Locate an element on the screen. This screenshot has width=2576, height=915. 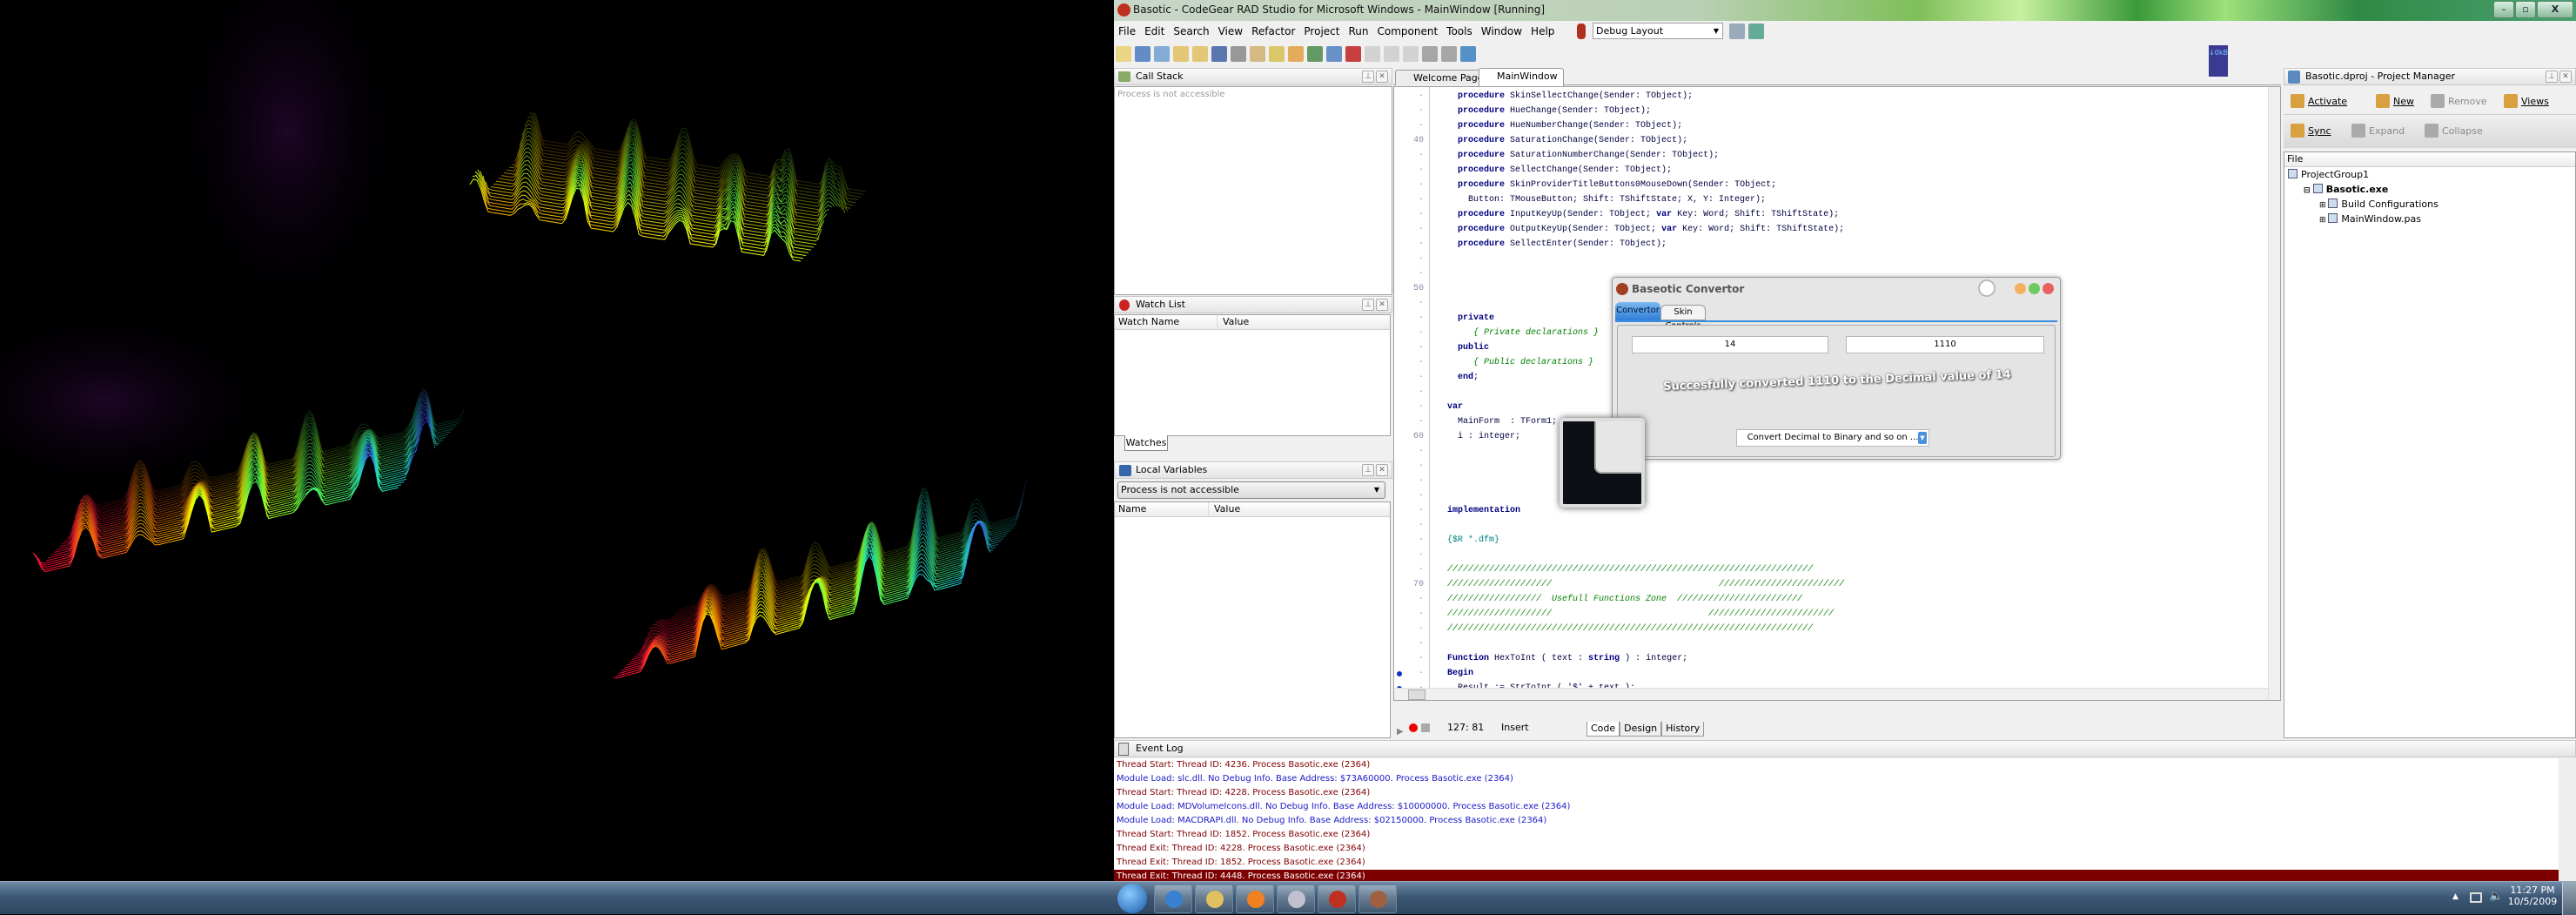
collapse-icon is located at coordinates (2431, 131).